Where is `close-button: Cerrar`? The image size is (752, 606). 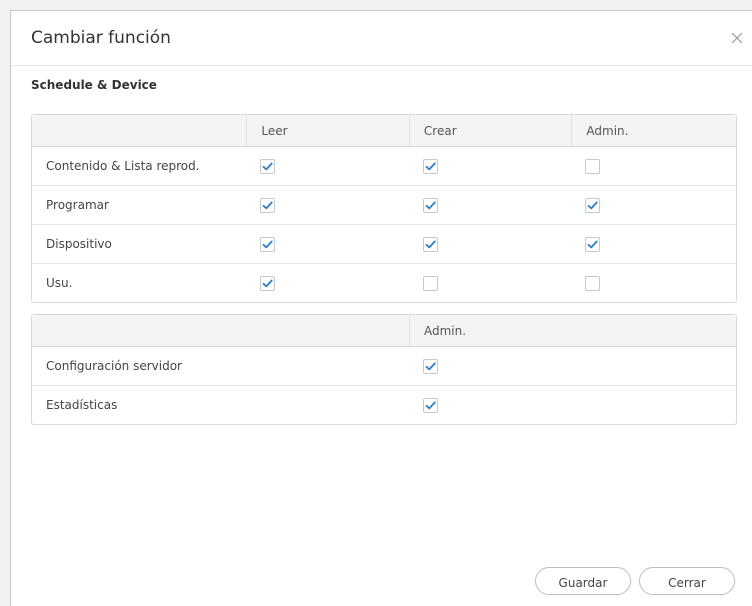
close-button: Cerrar is located at coordinates (687, 581).